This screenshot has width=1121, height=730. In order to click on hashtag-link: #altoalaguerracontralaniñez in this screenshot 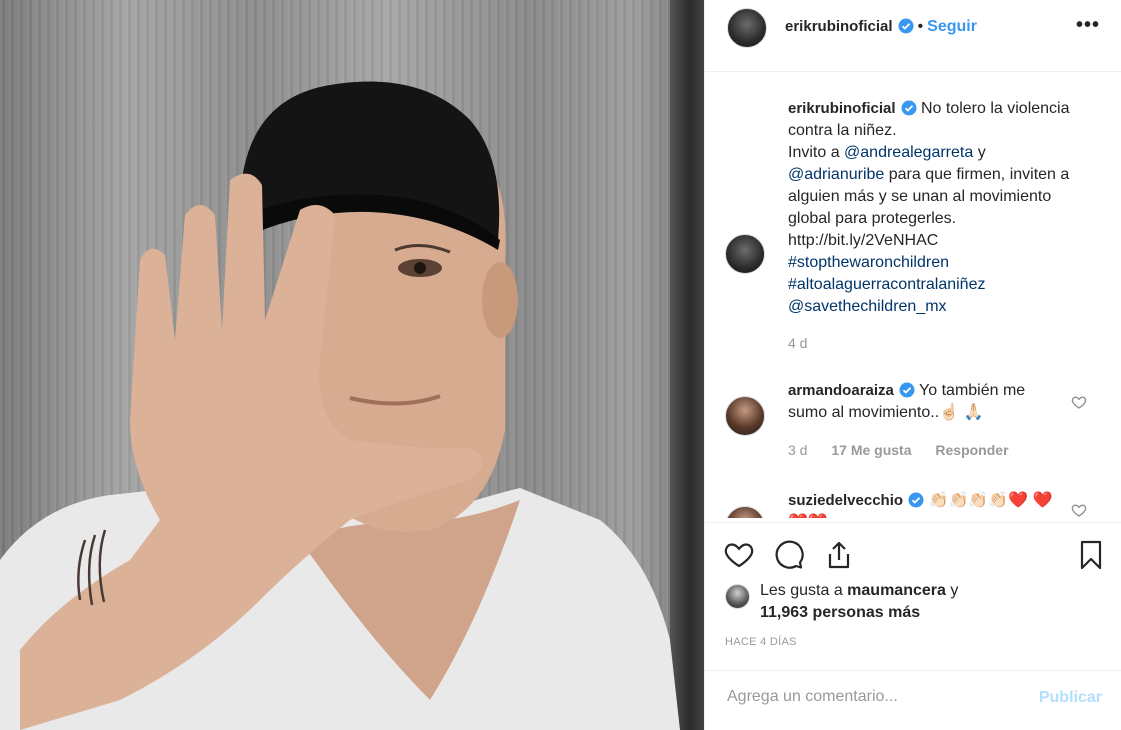, I will do `click(886, 284)`.